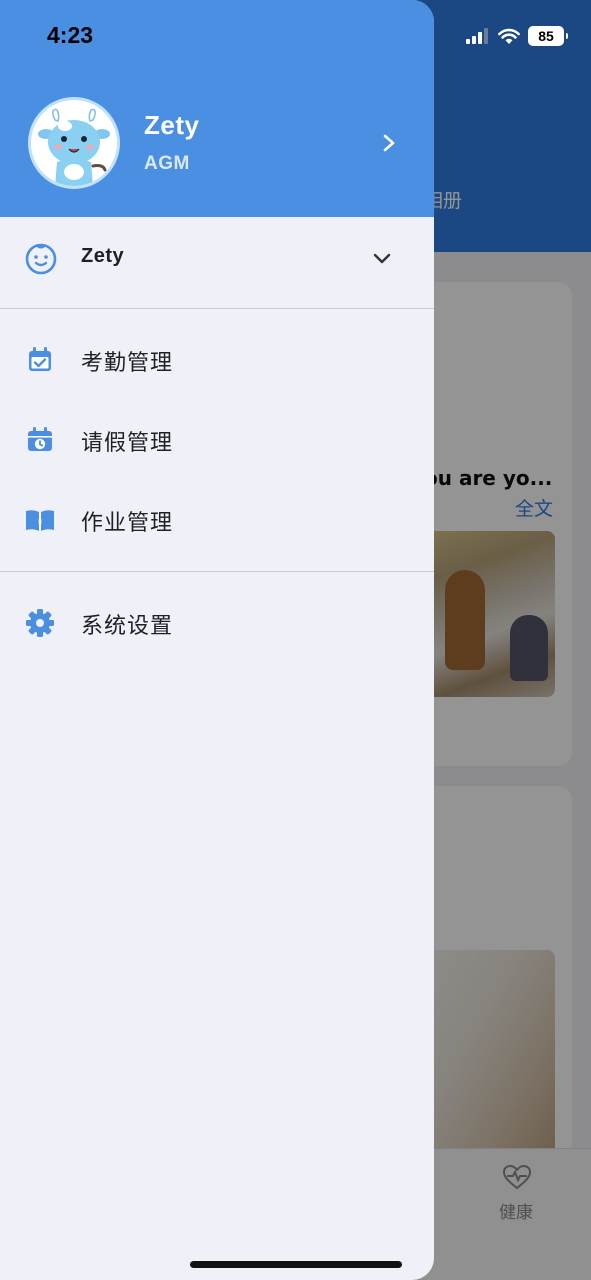 This screenshot has height=1280, width=591. I want to click on menu-item-leave: 请假管理, so click(217, 440).